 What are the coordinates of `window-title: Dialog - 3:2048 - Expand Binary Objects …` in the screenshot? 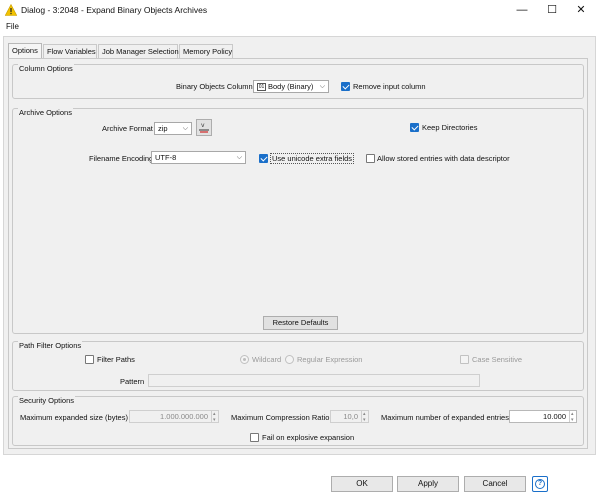 It's located at (114, 10).